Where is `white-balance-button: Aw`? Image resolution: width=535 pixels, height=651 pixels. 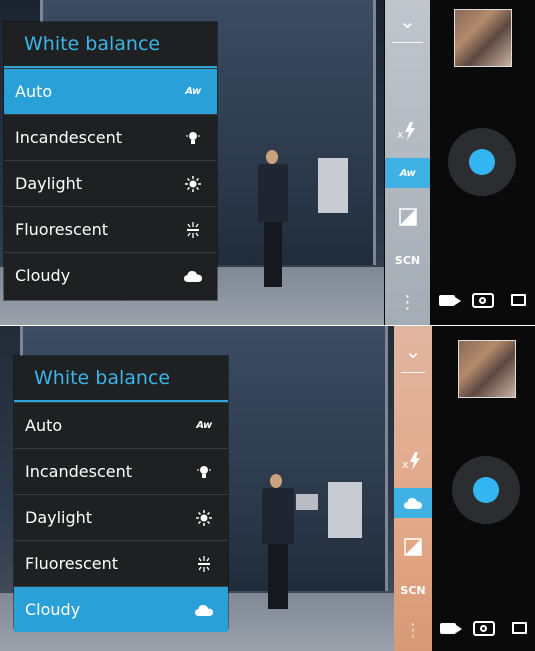
white-balance-button: Aw is located at coordinates (407, 173).